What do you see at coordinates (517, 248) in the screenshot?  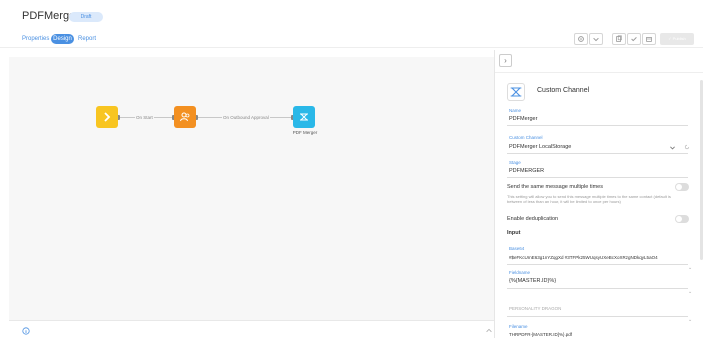 I see `input-label: Base64` at bounding box center [517, 248].